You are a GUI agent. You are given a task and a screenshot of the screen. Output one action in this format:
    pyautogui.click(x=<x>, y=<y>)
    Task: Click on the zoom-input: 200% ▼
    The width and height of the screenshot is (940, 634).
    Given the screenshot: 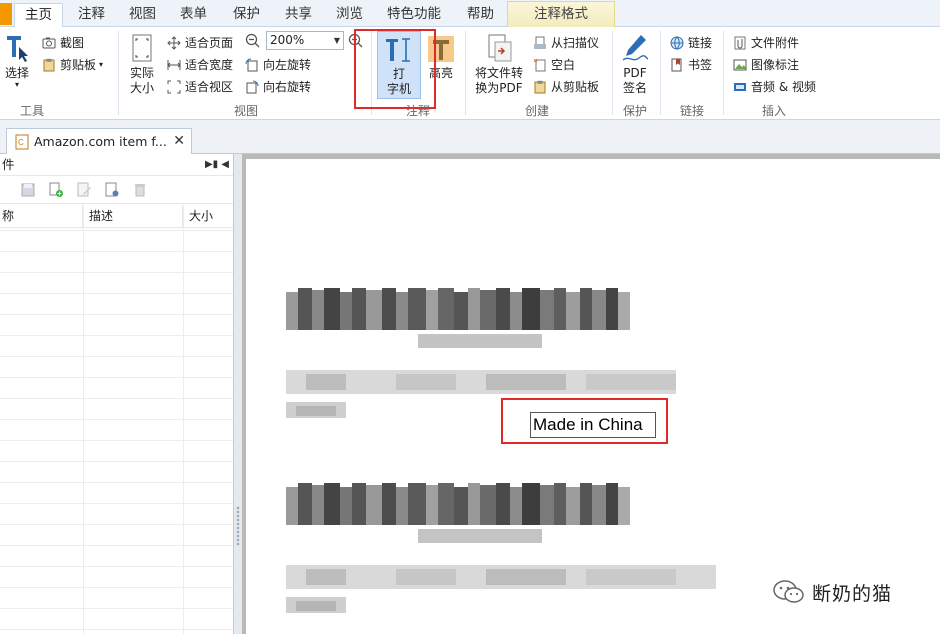 What is the action you would take?
    pyautogui.click(x=305, y=40)
    